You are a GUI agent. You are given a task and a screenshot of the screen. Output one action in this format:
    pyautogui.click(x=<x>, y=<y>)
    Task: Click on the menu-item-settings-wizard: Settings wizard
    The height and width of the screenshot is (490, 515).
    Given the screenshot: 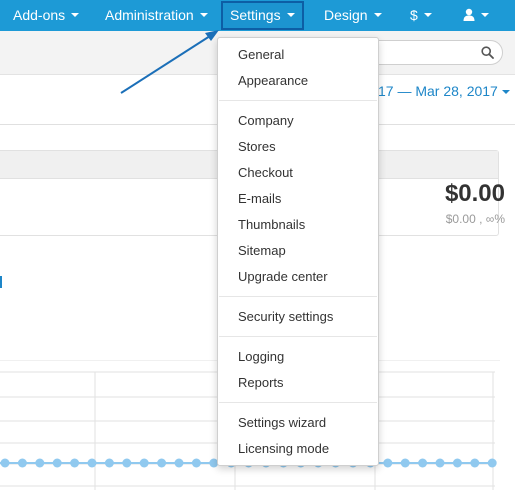 What is the action you would take?
    pyautogui.click(x=282, y=422)
    